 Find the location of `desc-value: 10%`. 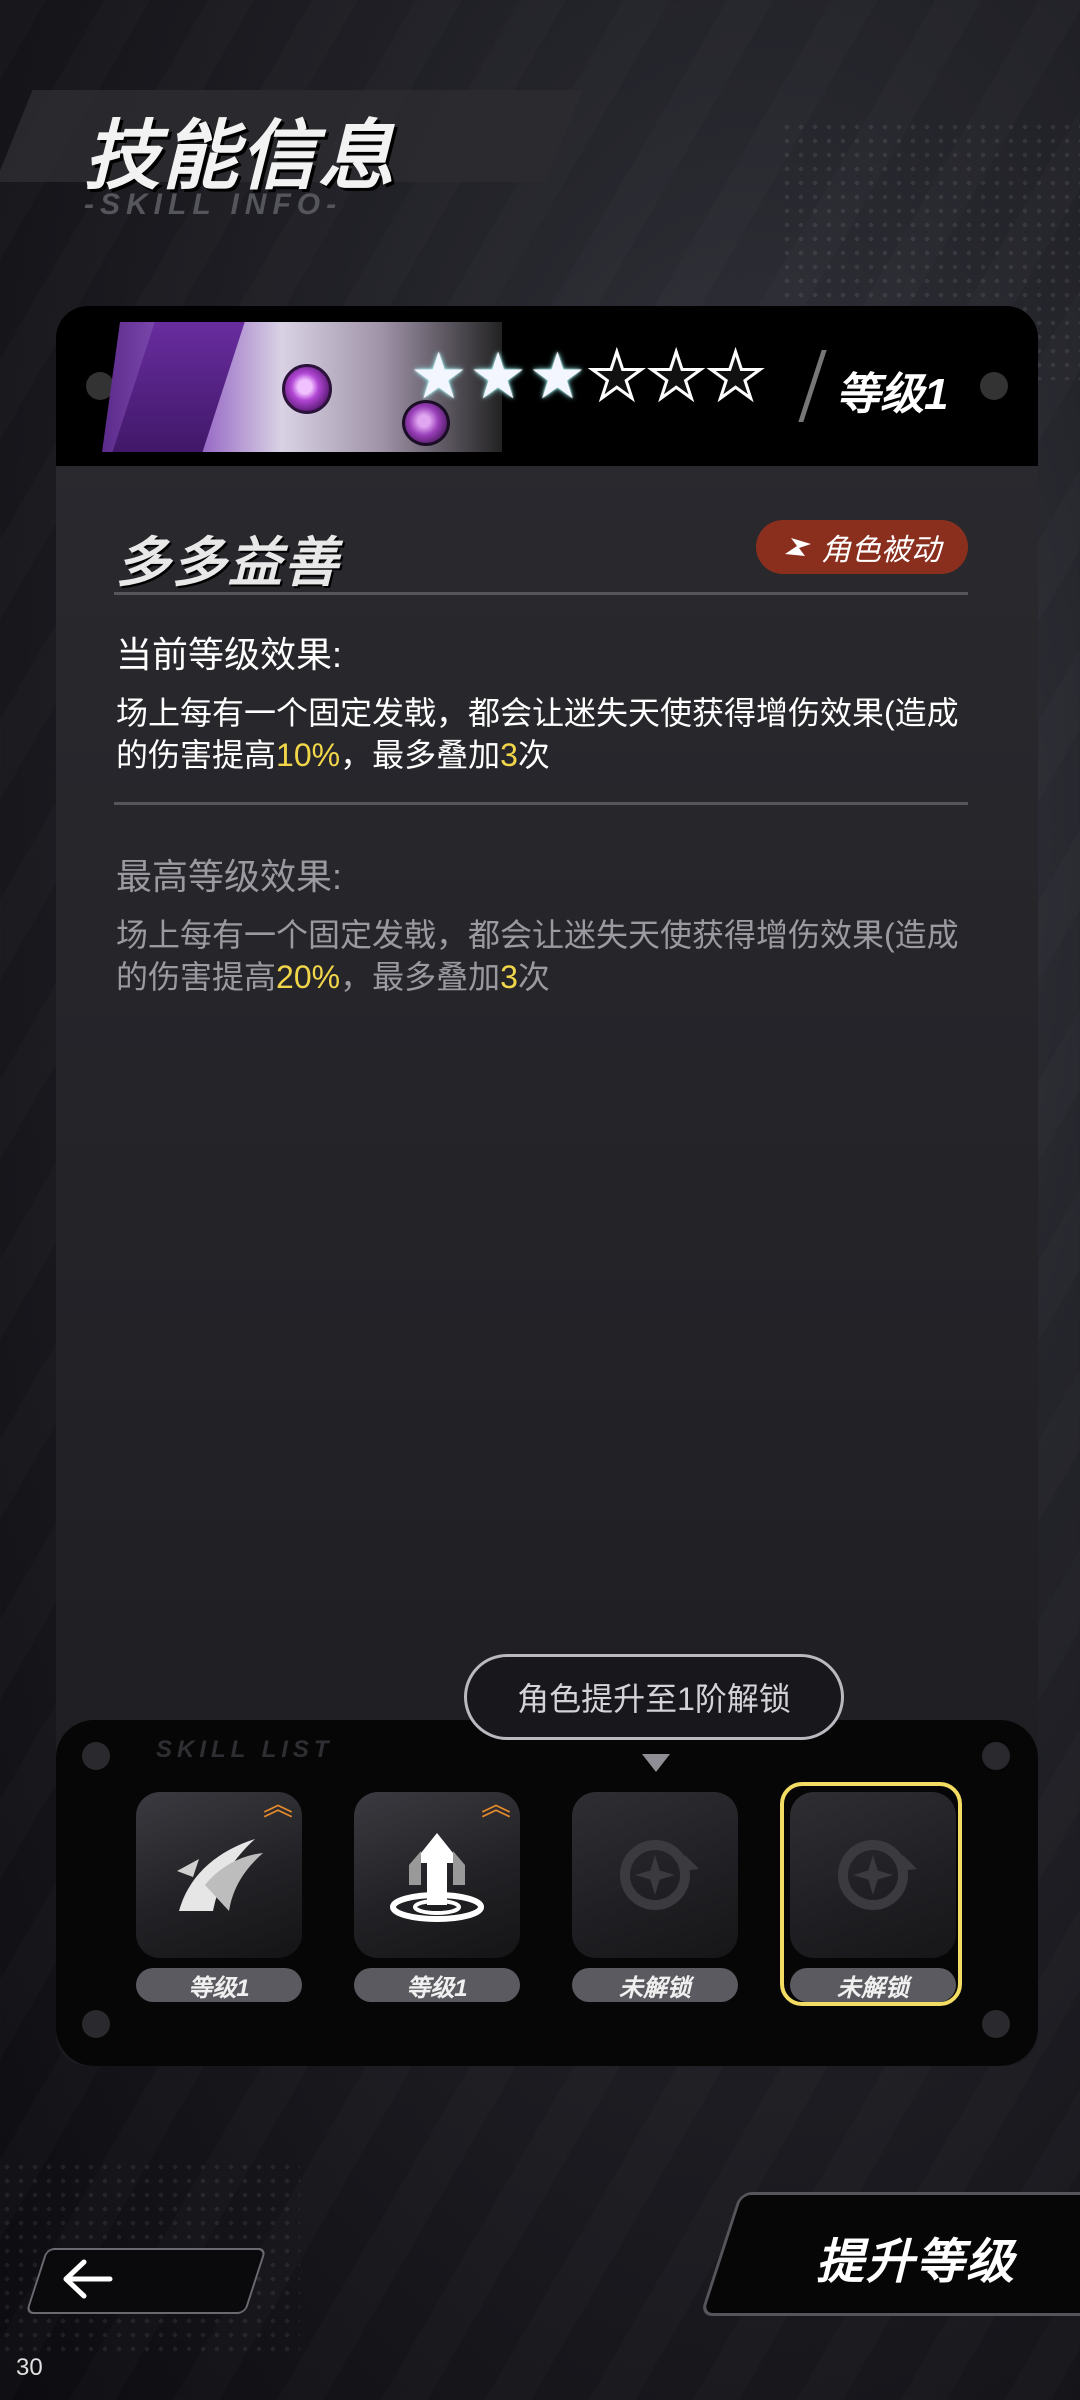

desc-value: 10% is located at coordinates (308, 755).